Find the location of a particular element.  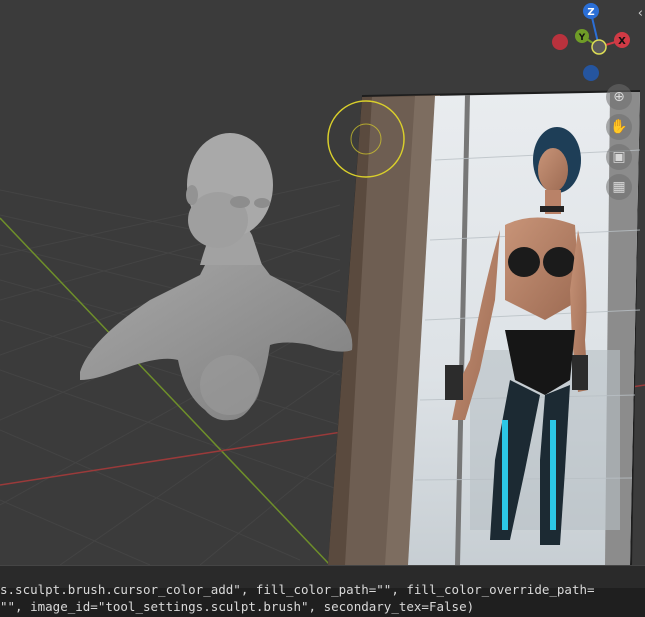

gizmo-neg-x-handle is located at coordinates (560, 42).